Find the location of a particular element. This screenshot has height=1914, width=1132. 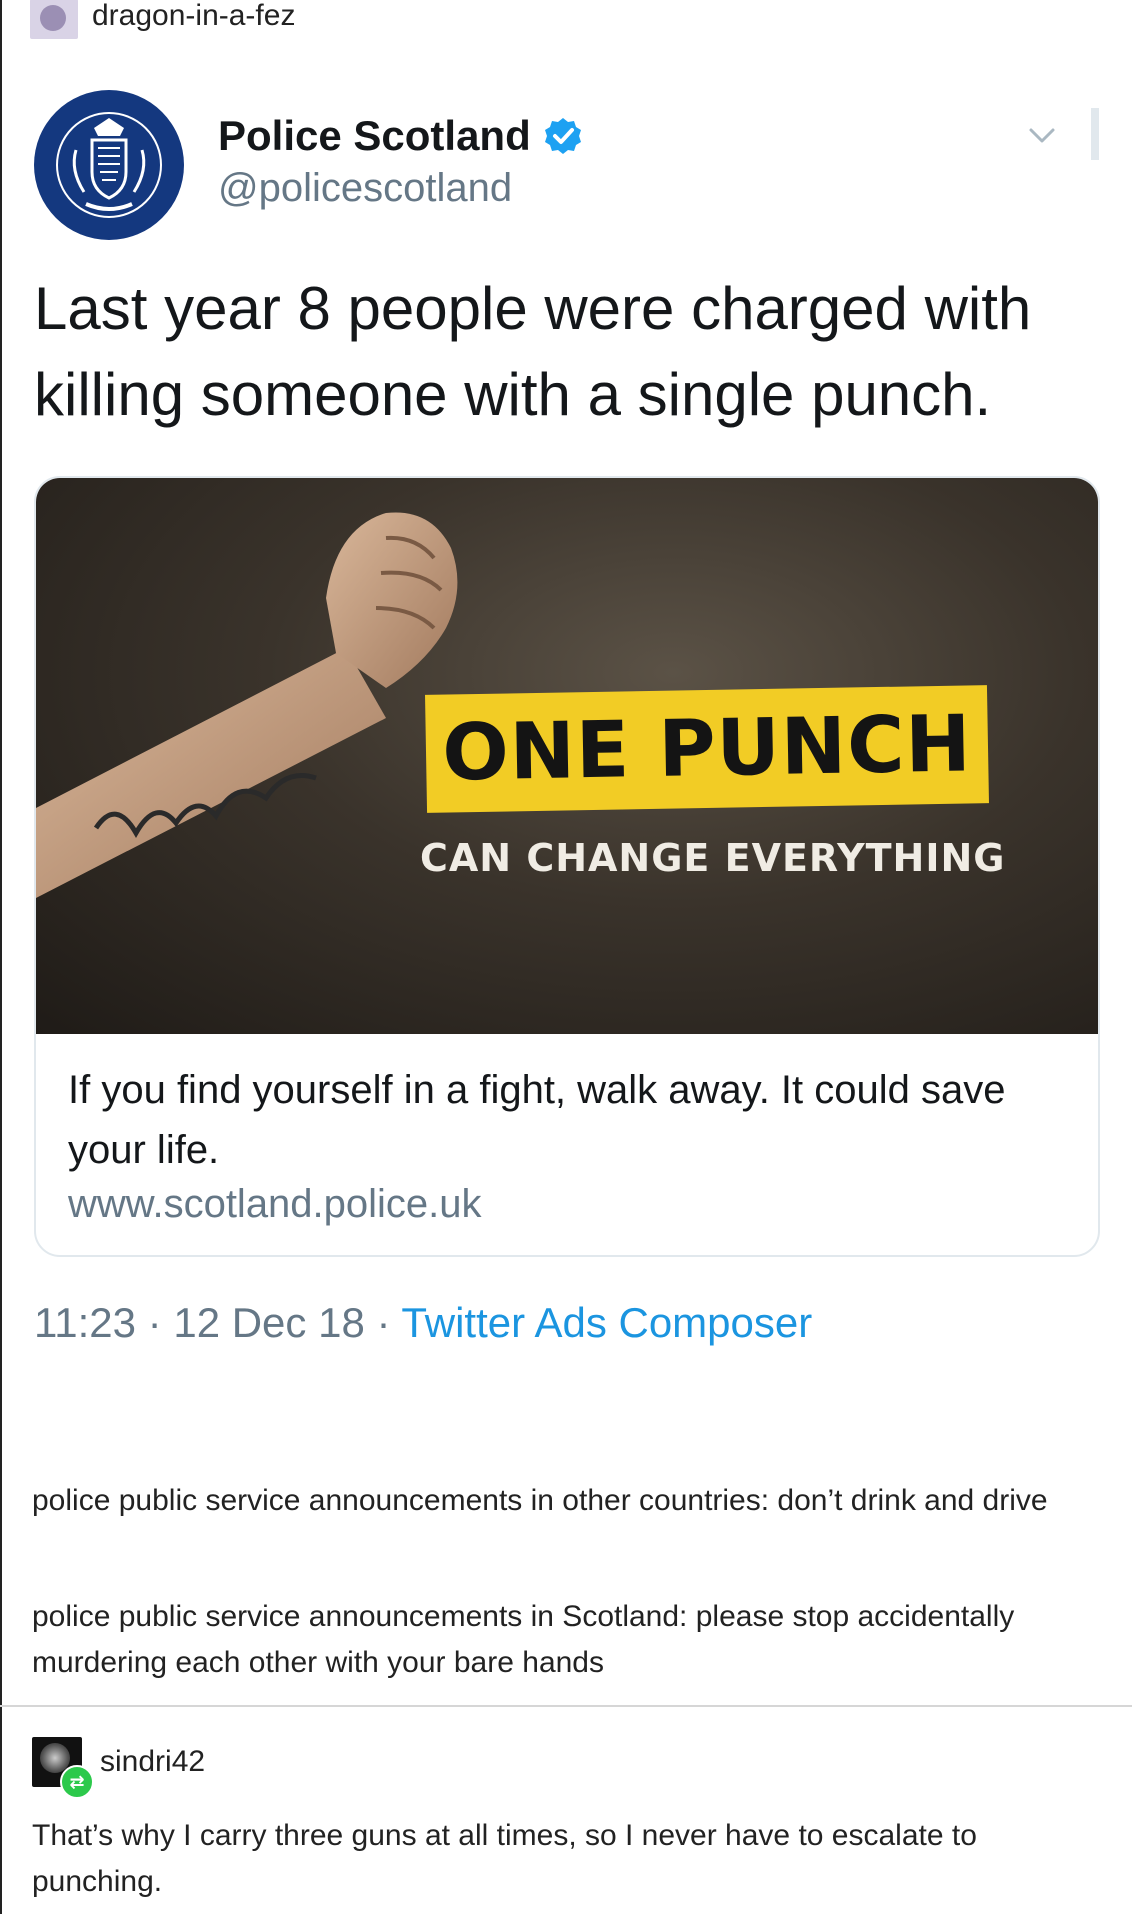

display-name-text: Police Scotland is located at coordinates (374, 136).